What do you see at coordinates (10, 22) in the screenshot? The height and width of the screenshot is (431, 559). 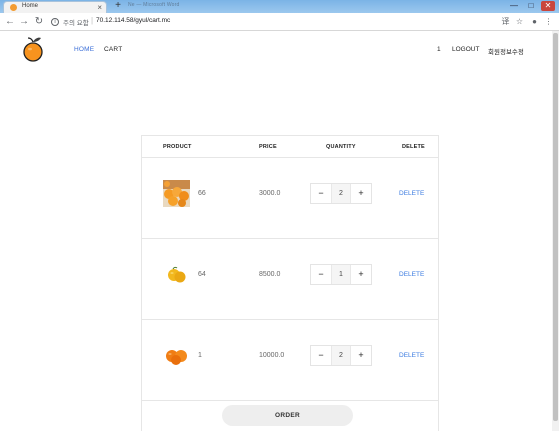 I see `back-arrow-icon: ←` at bounding box center [10, 22].